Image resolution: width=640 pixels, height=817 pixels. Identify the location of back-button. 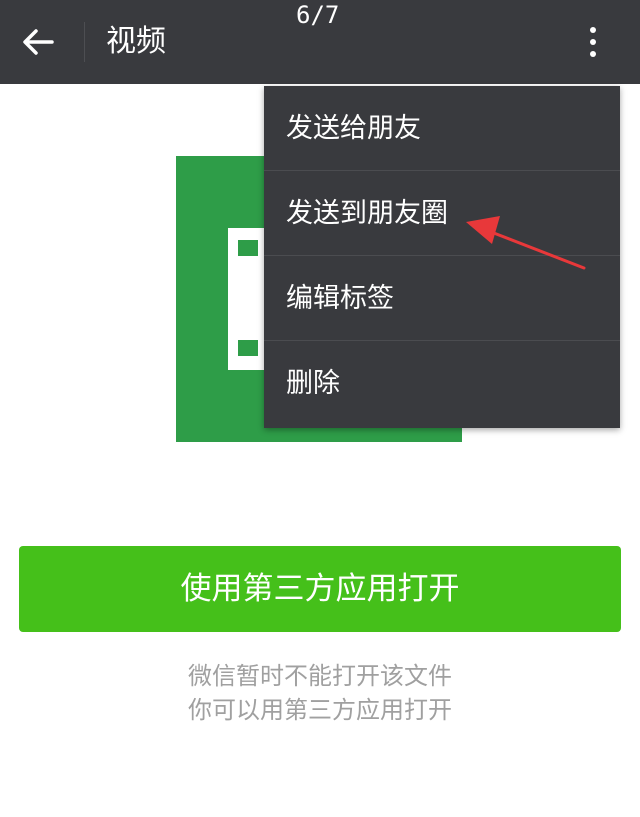
(38, 42).